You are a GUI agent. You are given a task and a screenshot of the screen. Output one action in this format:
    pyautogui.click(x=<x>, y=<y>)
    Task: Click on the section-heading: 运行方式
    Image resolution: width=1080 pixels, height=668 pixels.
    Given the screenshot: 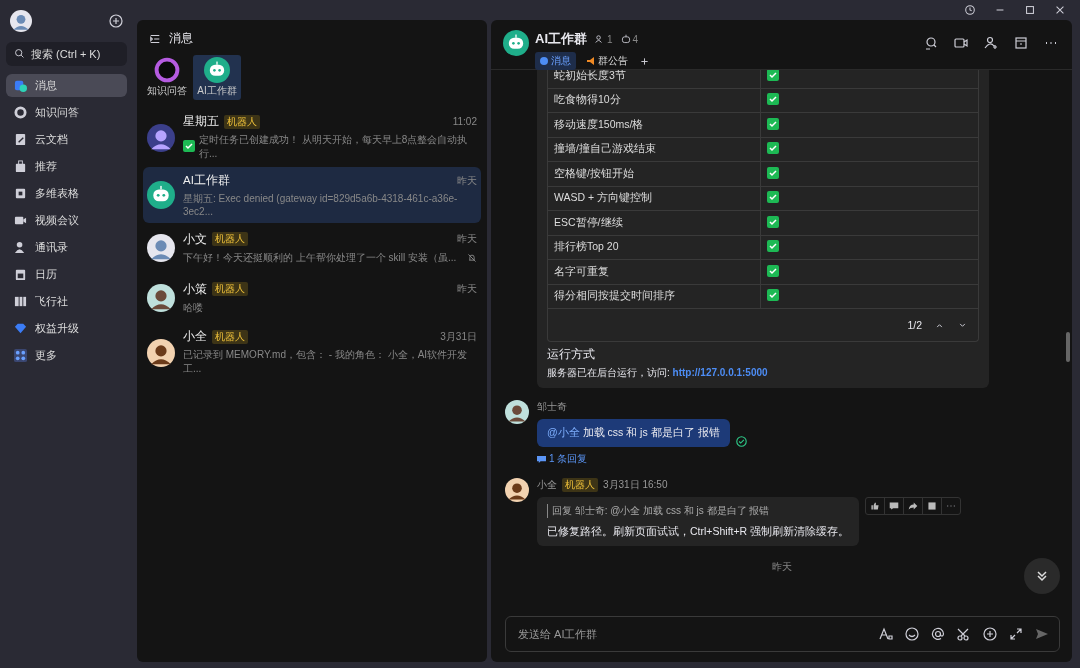 What is the action you would take?
    pyautogui.click(x=571, y=354)
    